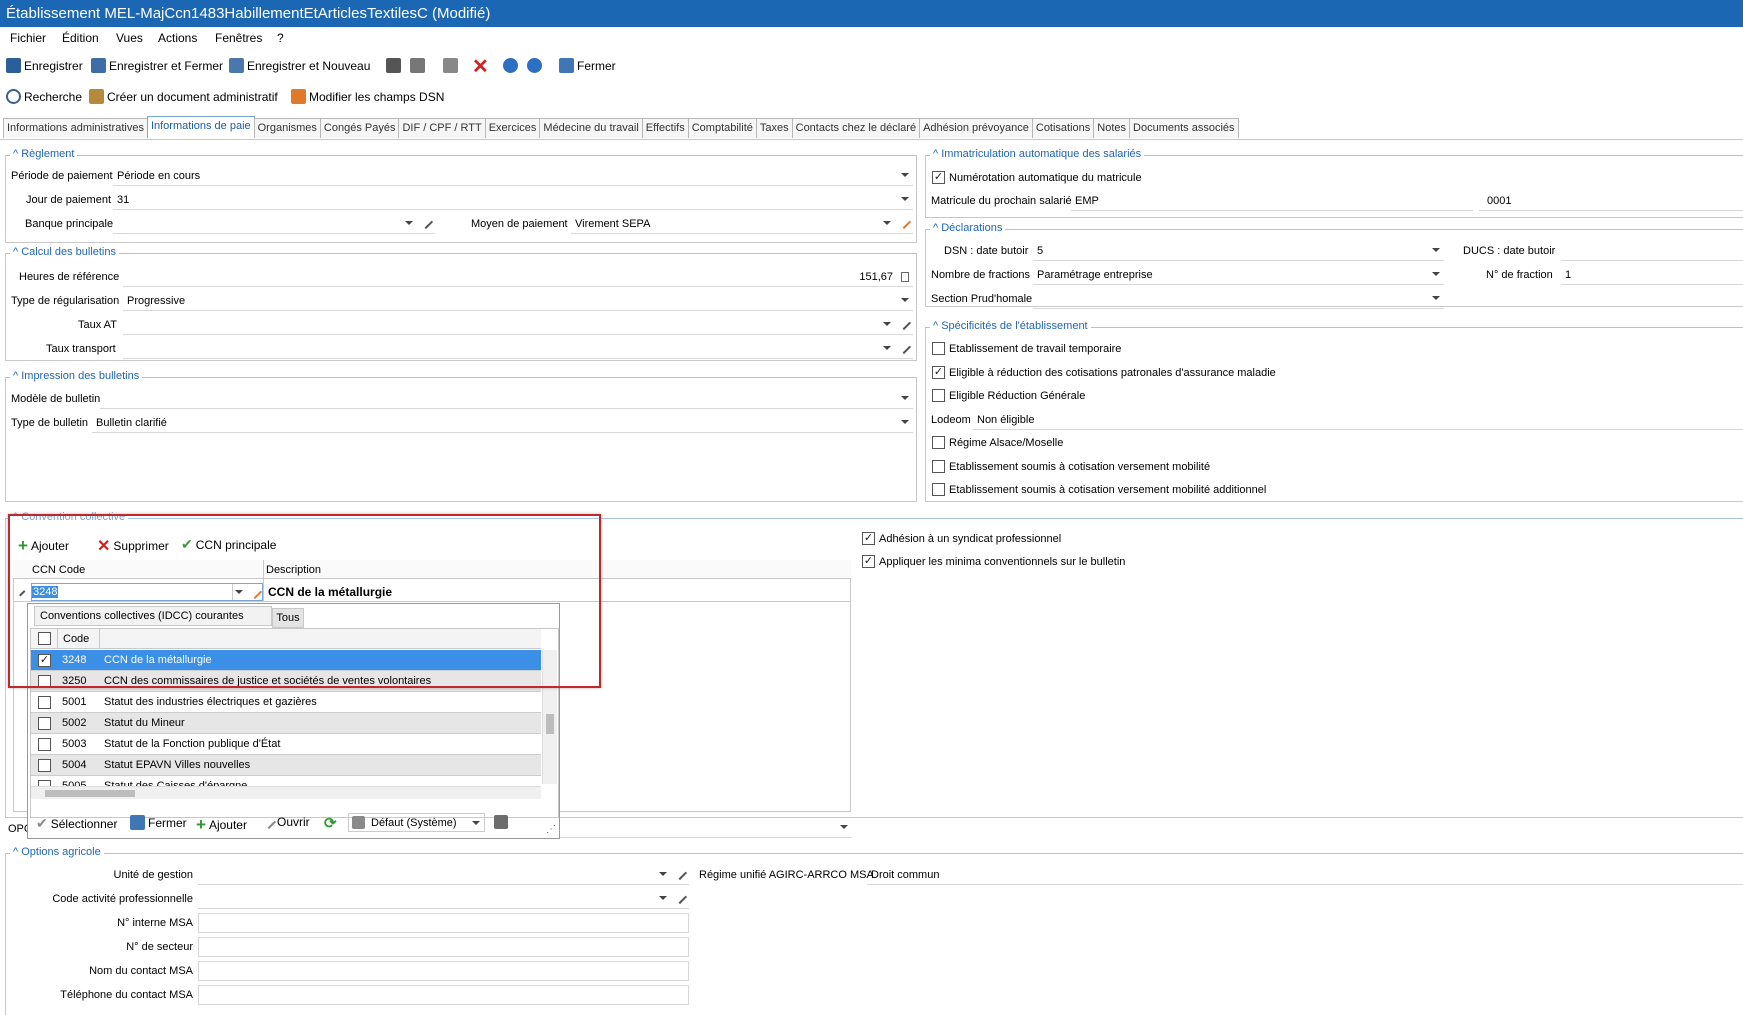 The height and width of the screenshot is (1015, 1743). Describe the element at coordinates (722, 128) in the screenshot. I see `tab-comptabilite: Comptabilité` at that location.